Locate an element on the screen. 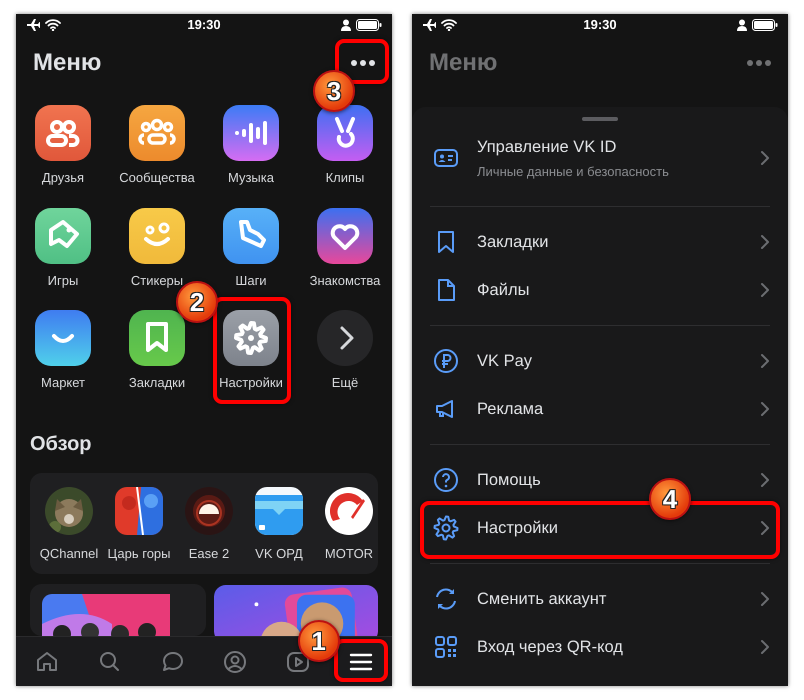  row-title: Реклама is located at coordinates (510, 409).